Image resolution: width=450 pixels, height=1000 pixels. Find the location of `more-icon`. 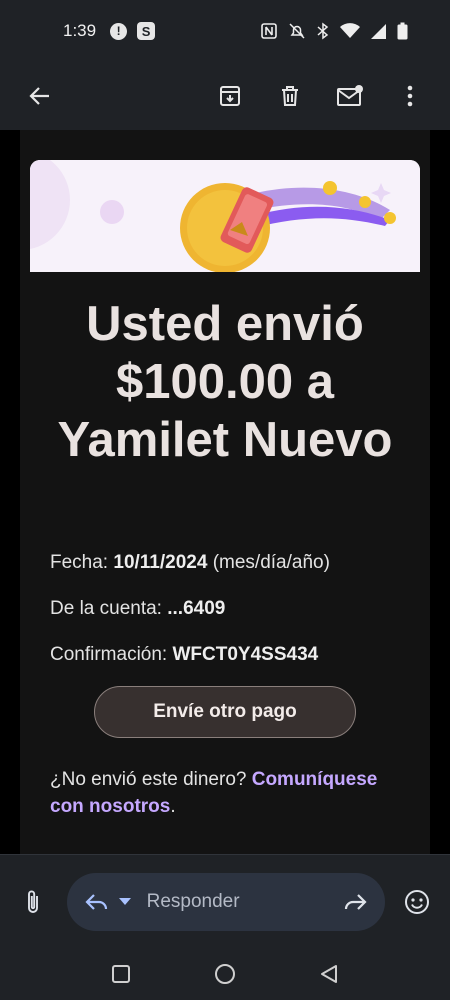

more-icon is located at coordinates (410, 96).